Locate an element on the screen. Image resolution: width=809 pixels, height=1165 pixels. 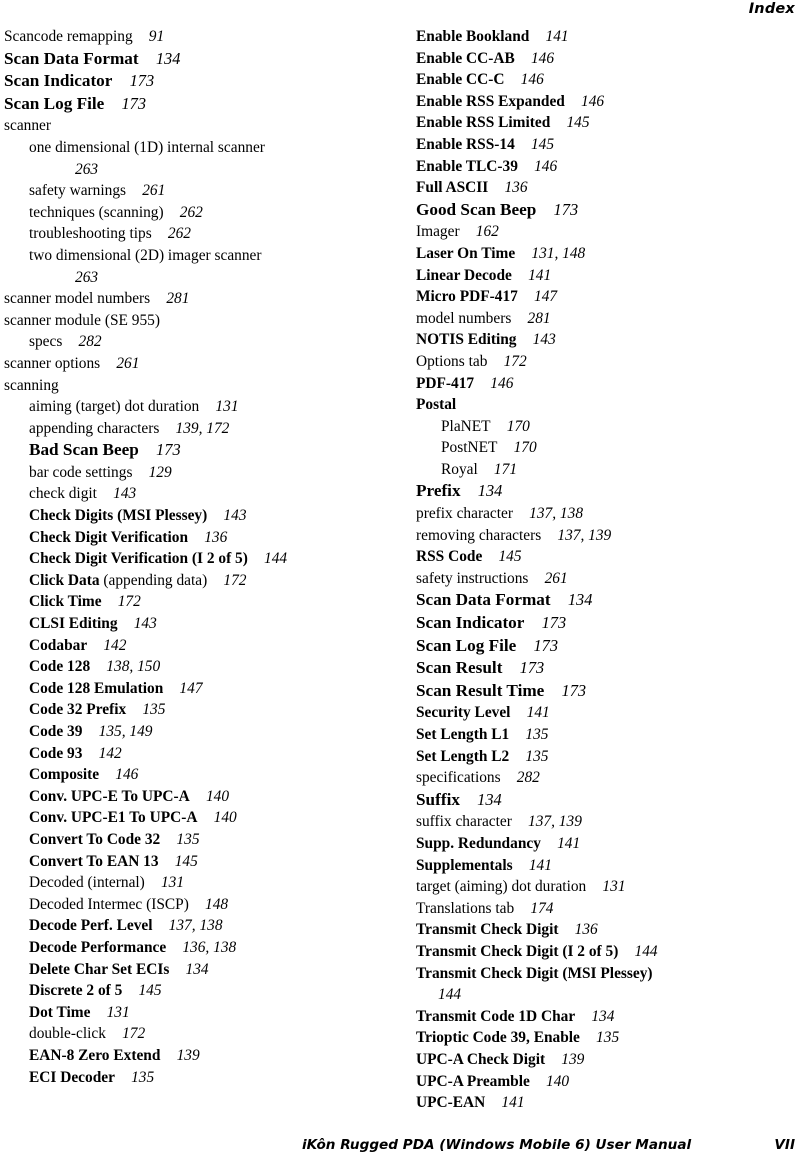
index-entry: Code 39 135, 149 is located at coordinates (199, 732).